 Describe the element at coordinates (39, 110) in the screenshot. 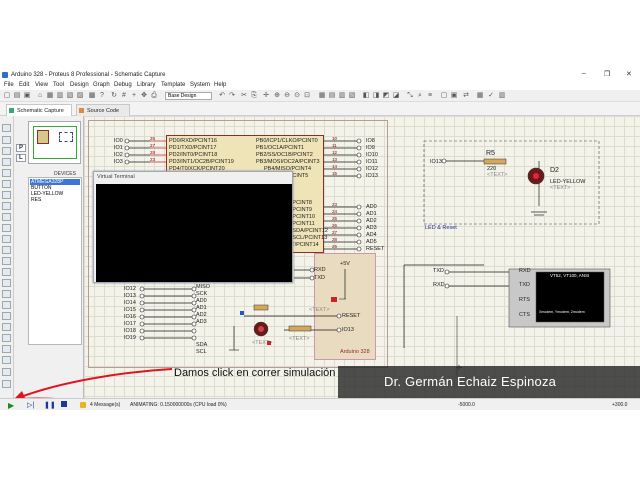

I see `tab-schematic-capture: Schematic Capture` at that location.